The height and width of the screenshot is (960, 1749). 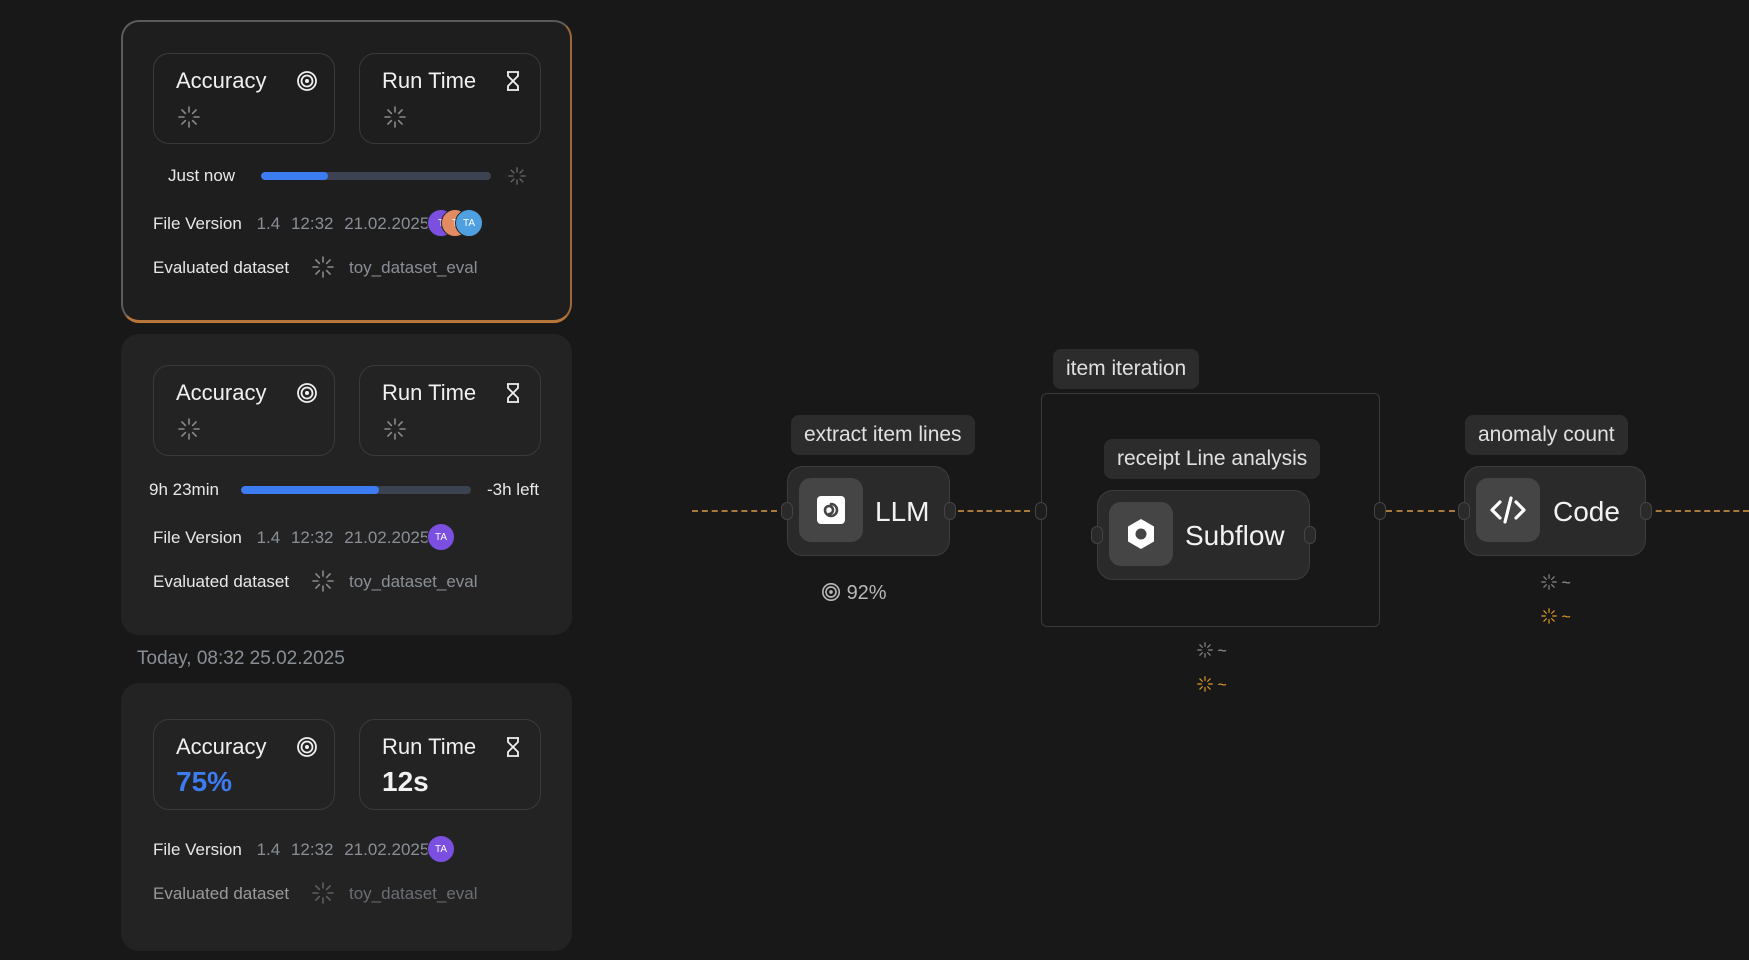 I want to click on node-title: Subflow, so click(x=1235, y=535).